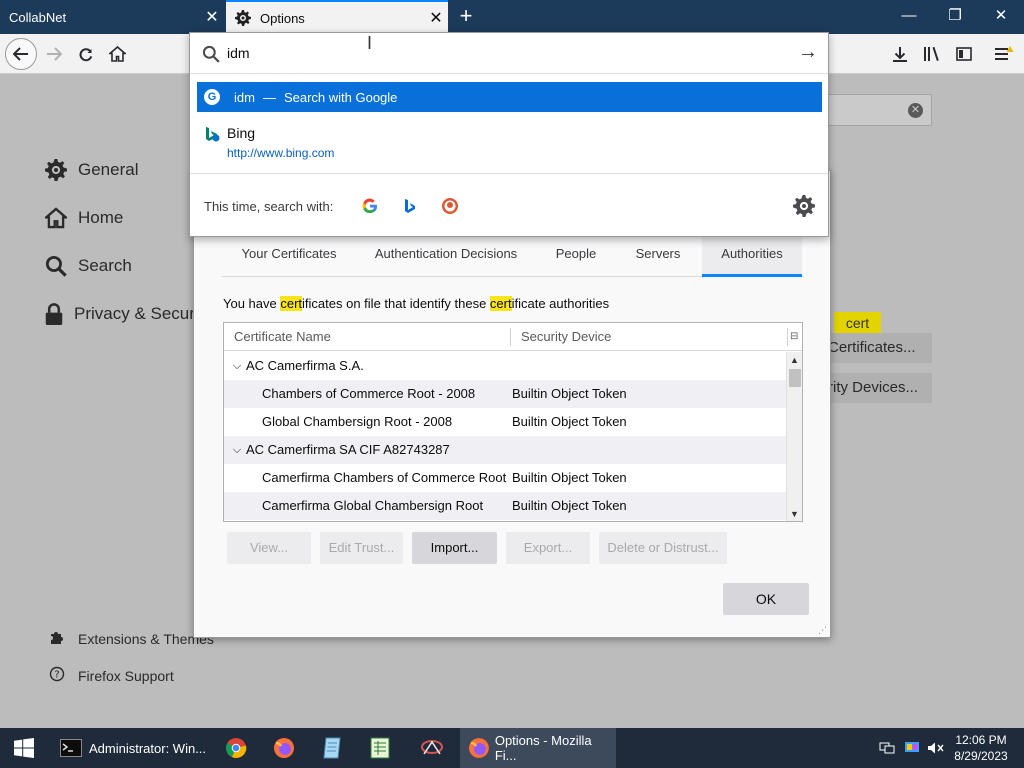  What do you see at coordinates (369, 393) in the screenshot?
I see `certificate-name-cell: Chambers of Commerce Root - 2008` at bounding box center [369, 393].